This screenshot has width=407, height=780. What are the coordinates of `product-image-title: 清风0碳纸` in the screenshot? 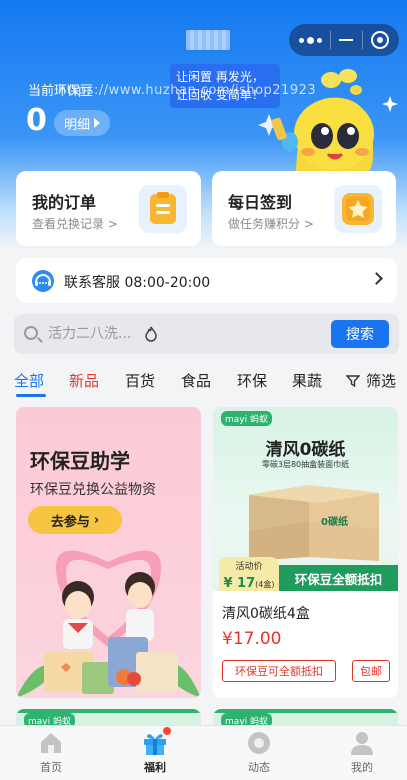 It's located at (305, 450).